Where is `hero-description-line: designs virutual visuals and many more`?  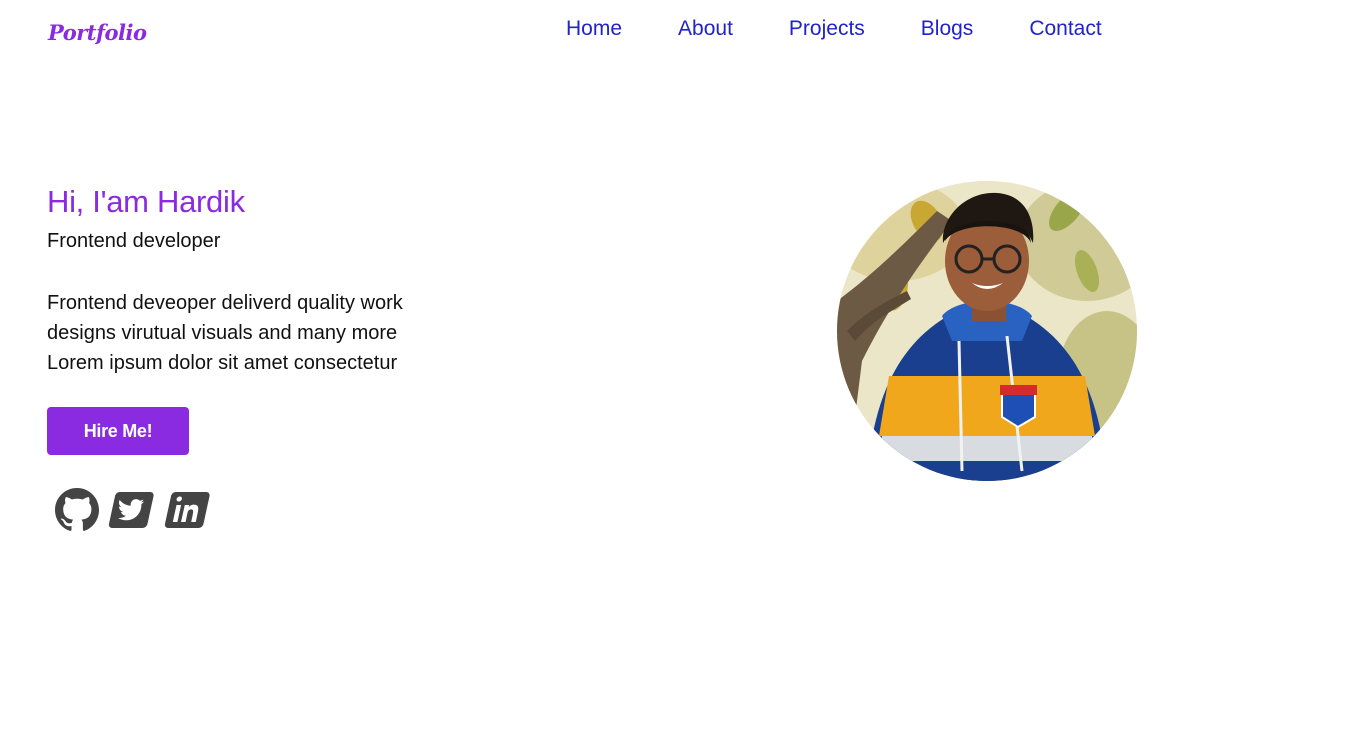
hero-description-line: designs virutual visuals and many more is located at coordinates (222, 333).